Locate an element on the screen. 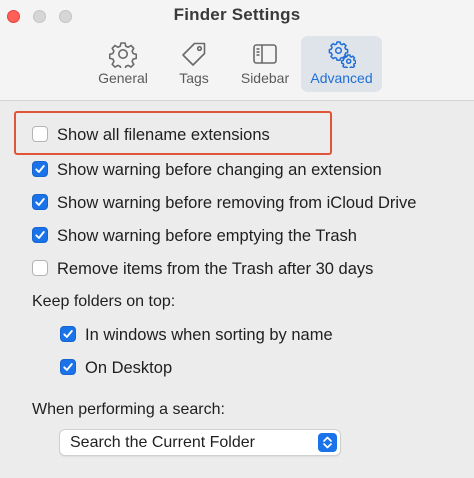  gear-icon is located at coordinates (123, 55).